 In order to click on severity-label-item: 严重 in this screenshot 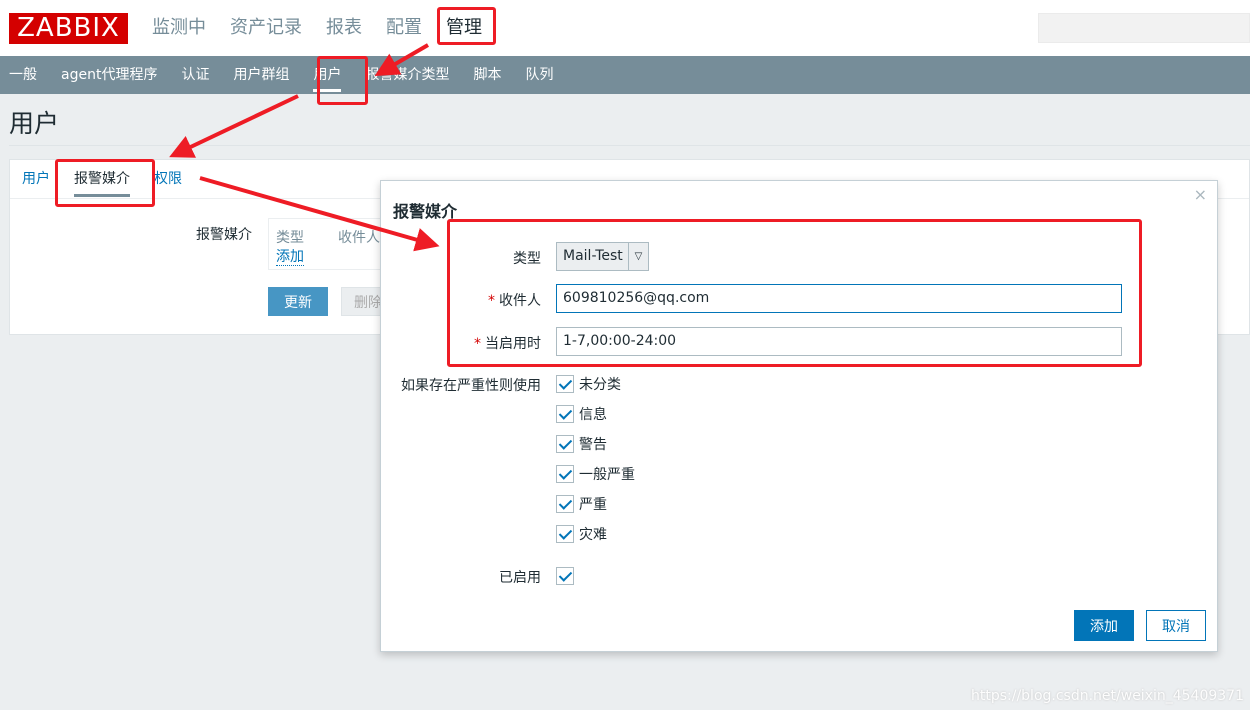, I will do `click(593, 505)`.